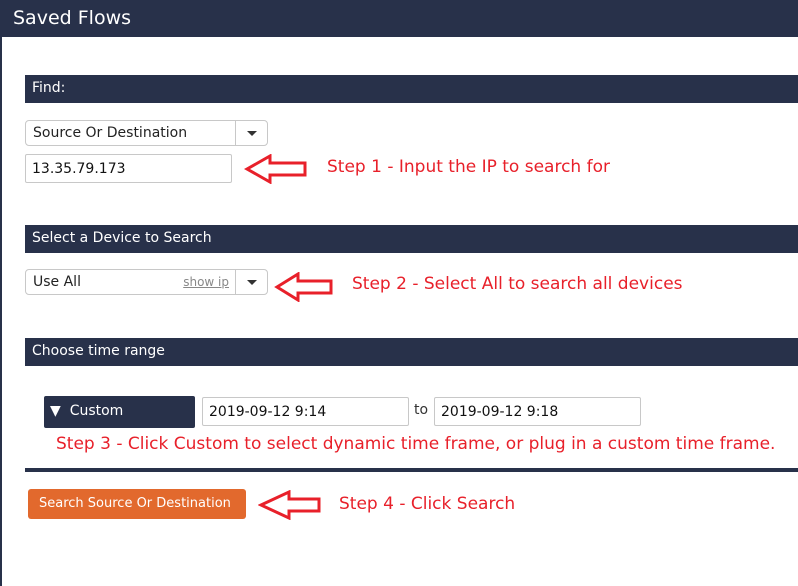 The width and height of the screenshot is (798, 586). Describe the element at coordinates (55, 411) in the screenshot. I see `triangle-down-icon: ▼` at that location.